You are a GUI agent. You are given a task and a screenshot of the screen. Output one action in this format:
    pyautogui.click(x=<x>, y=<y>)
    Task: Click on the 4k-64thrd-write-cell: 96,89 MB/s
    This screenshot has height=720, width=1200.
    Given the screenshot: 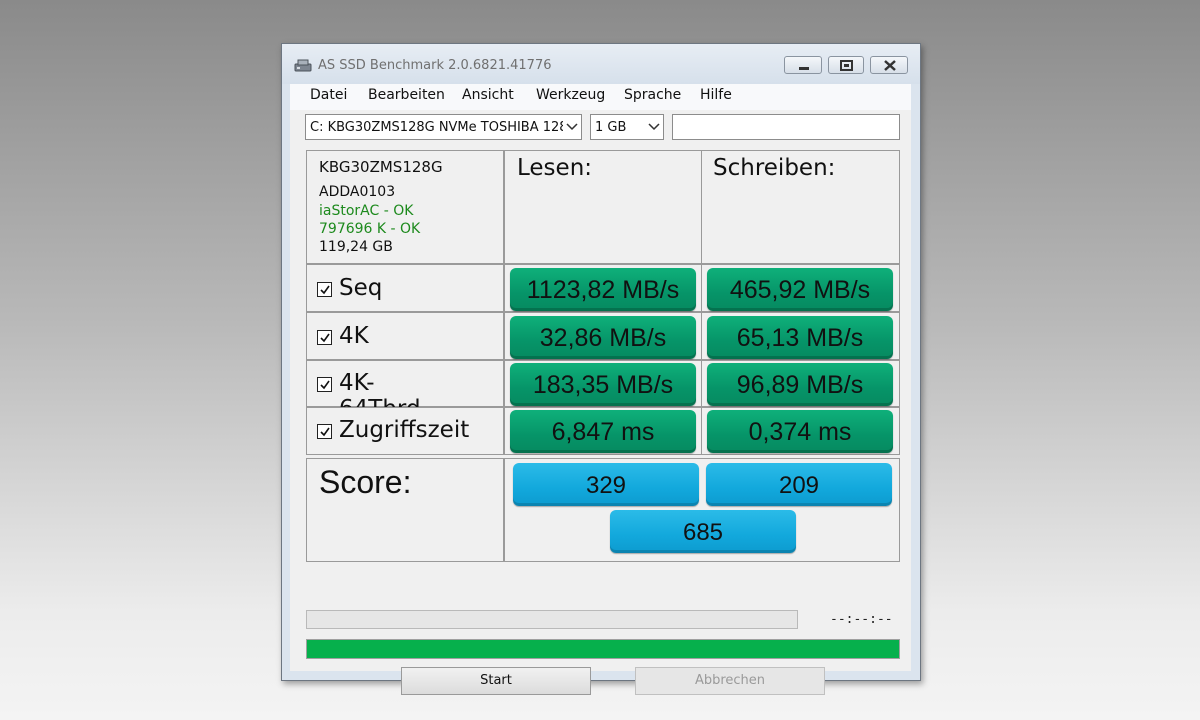 What is the action you would take?
    pyautogui.click(x=800, y=383)
    